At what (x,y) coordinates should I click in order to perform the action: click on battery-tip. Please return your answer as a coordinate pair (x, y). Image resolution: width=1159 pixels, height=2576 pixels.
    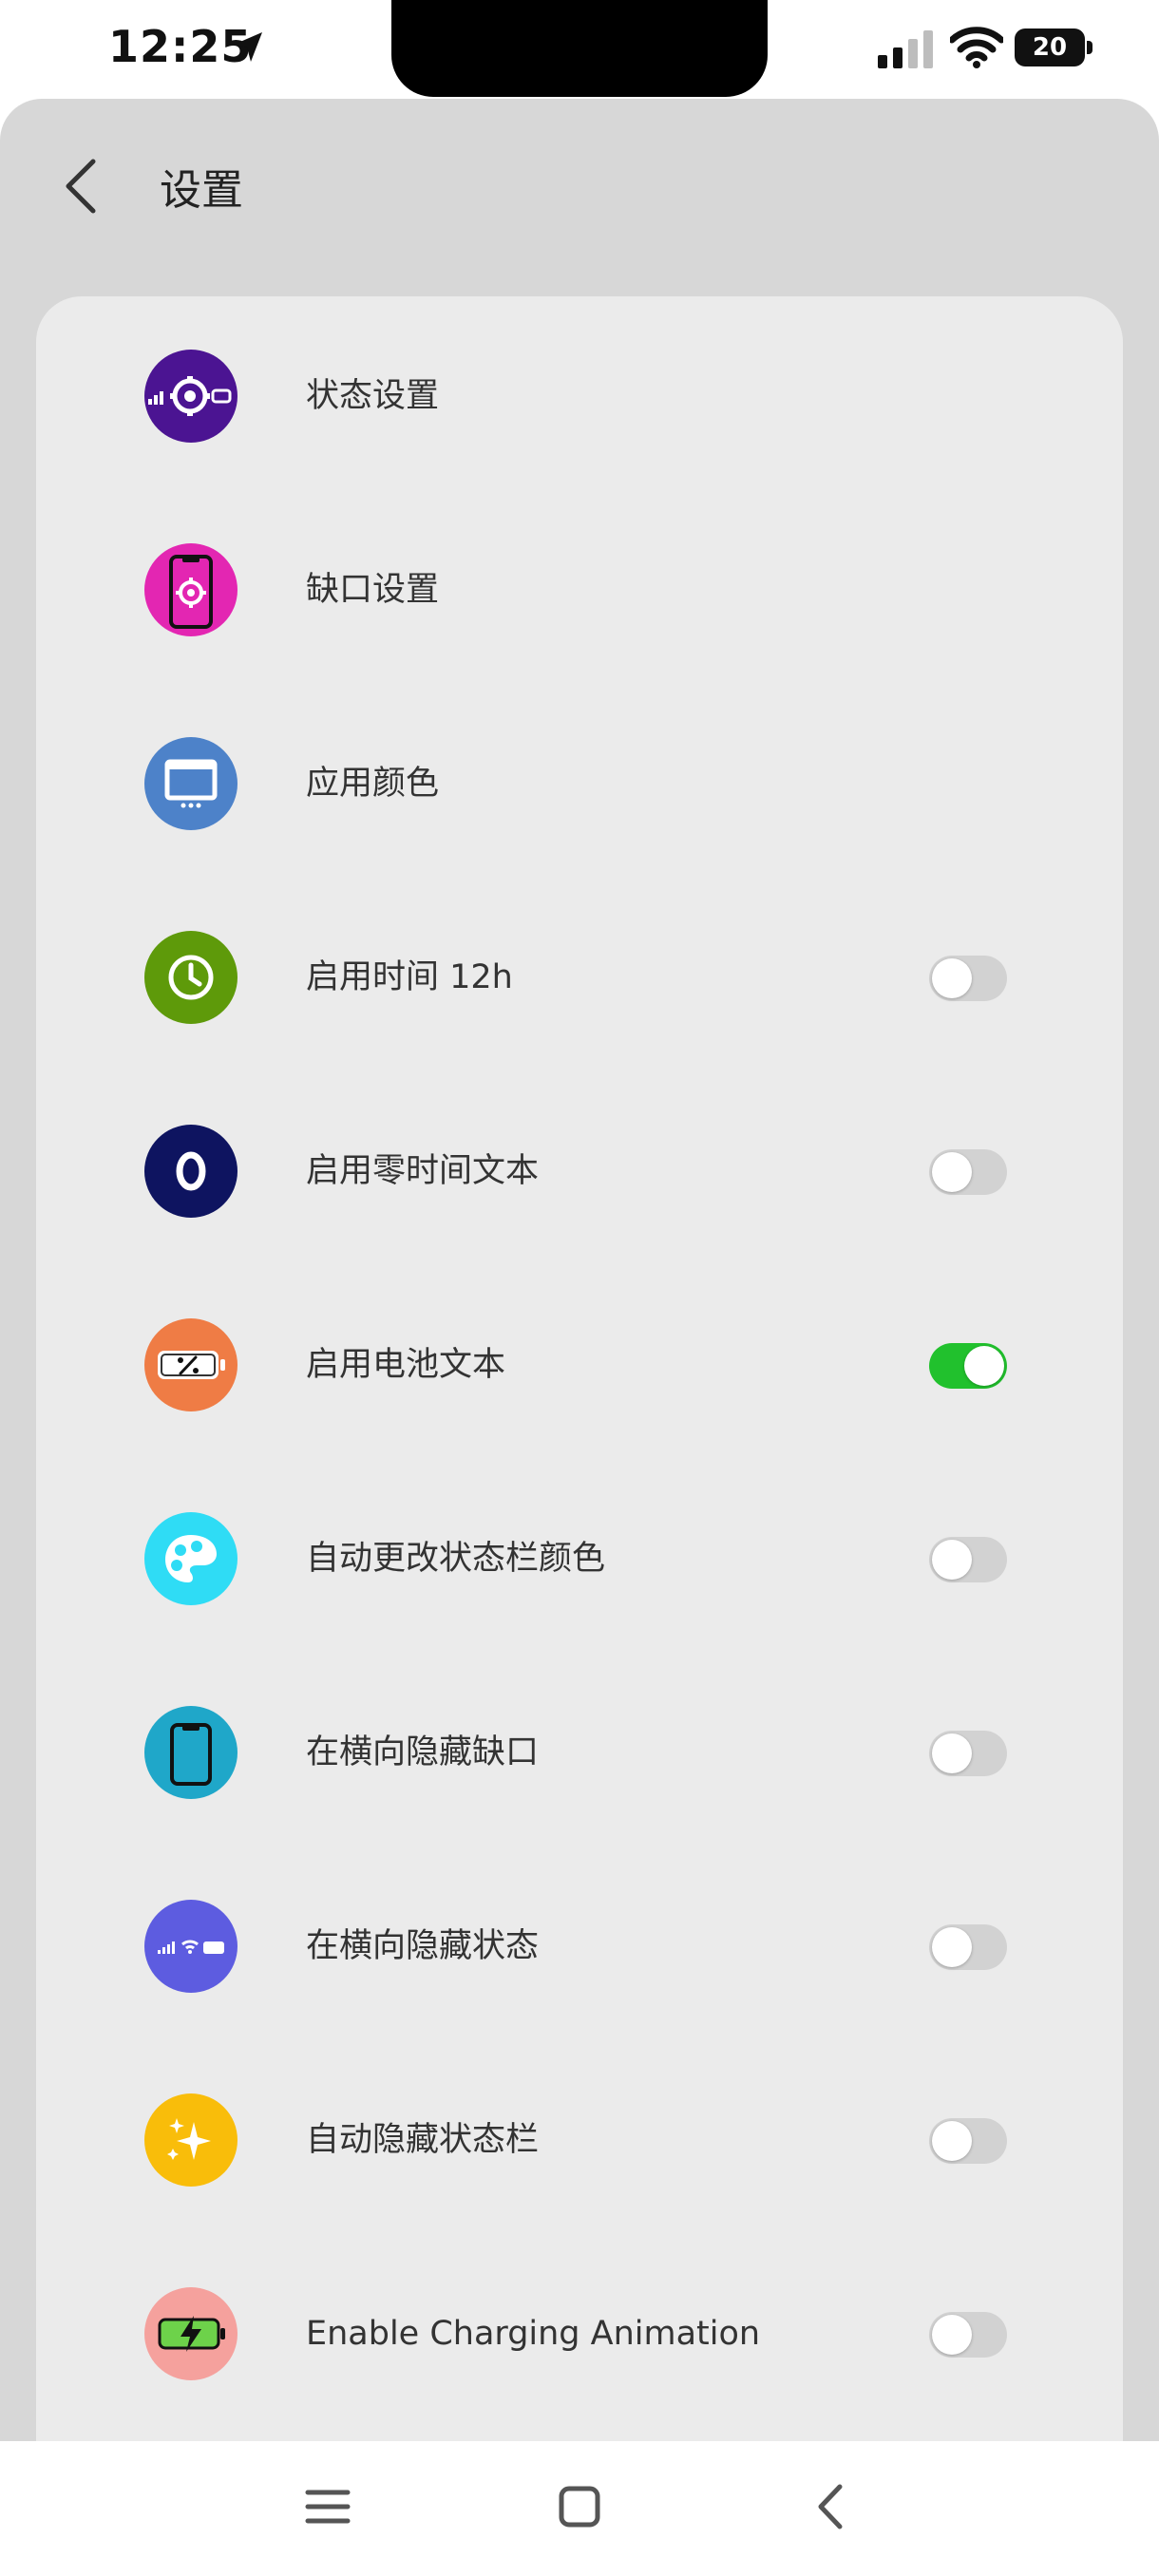
    Looking at the image, I should click on (1089, 47).